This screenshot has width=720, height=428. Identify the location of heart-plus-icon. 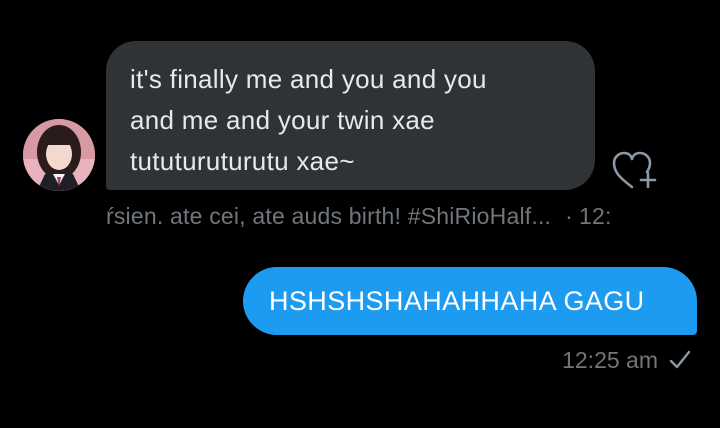
(634, 170).